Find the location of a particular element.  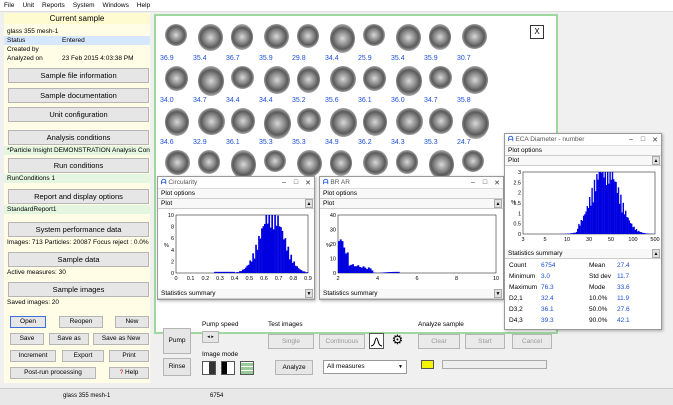

circularity-histogram: 10864200 0.1 0.2 0.3 0.4 0.5 0.6 0.7 0.8 0.9% is located at coordinates (238, 247).